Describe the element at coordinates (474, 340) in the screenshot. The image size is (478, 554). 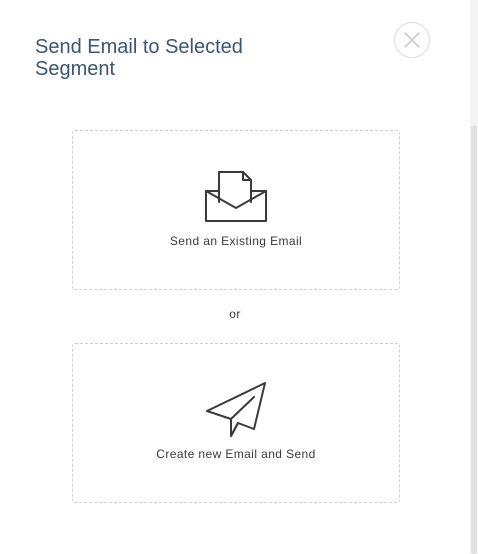
I see `scrollbar-thumb` at that location.